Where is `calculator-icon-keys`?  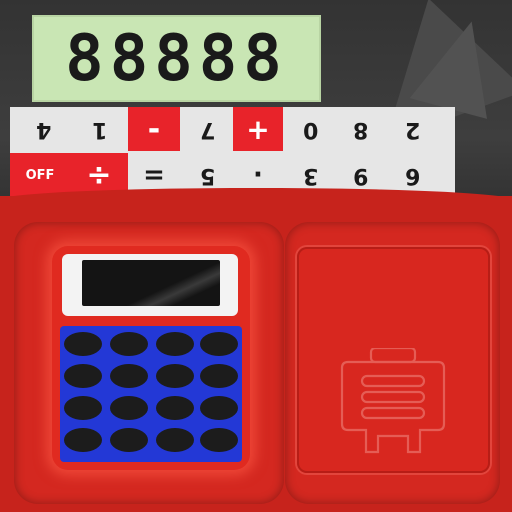
calculator-icon-keys is located at coordinates (151, 394).